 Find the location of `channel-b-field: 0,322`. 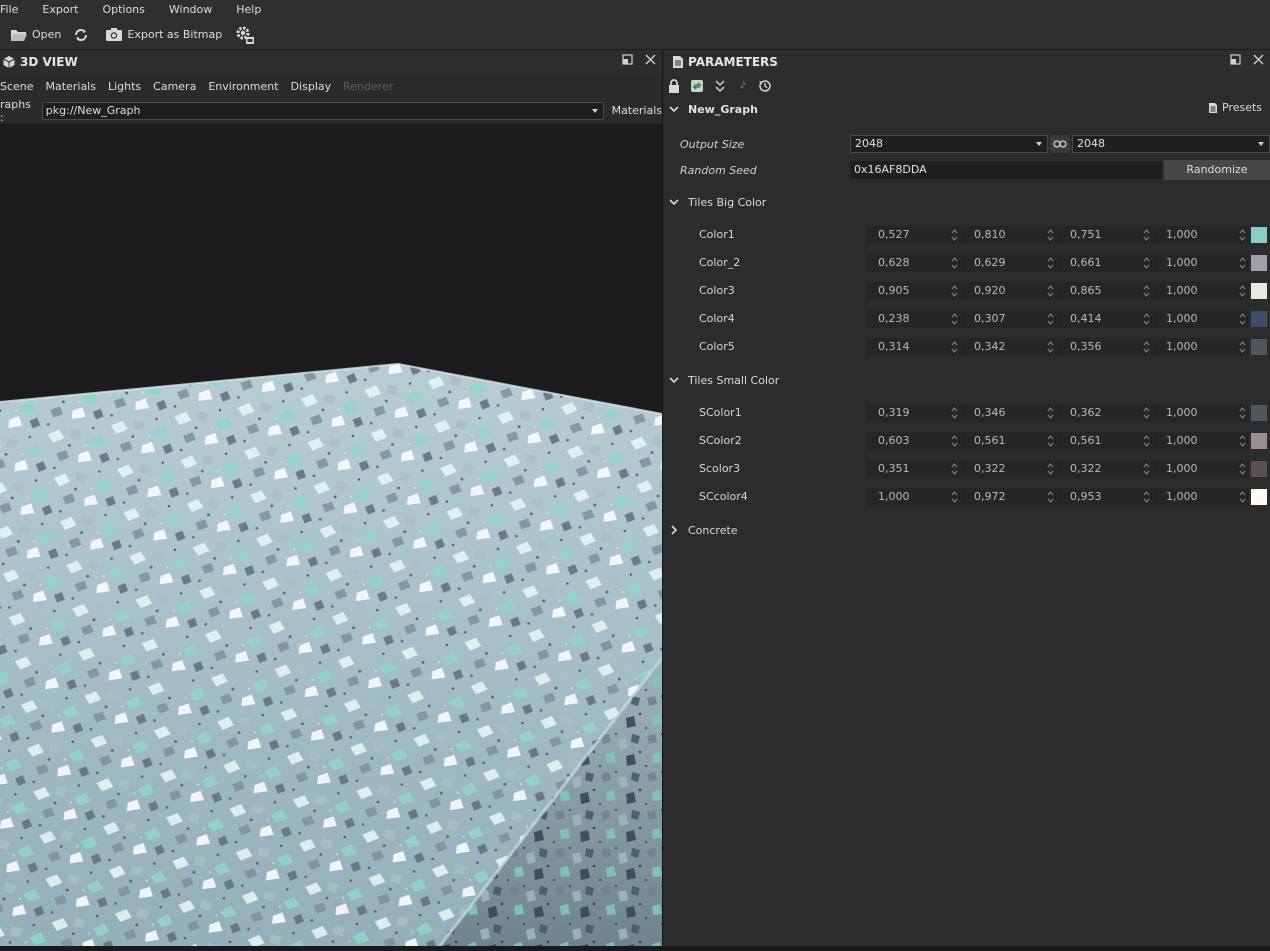

channel-b-field: 0,322 is located at coordinates (1105, 469).